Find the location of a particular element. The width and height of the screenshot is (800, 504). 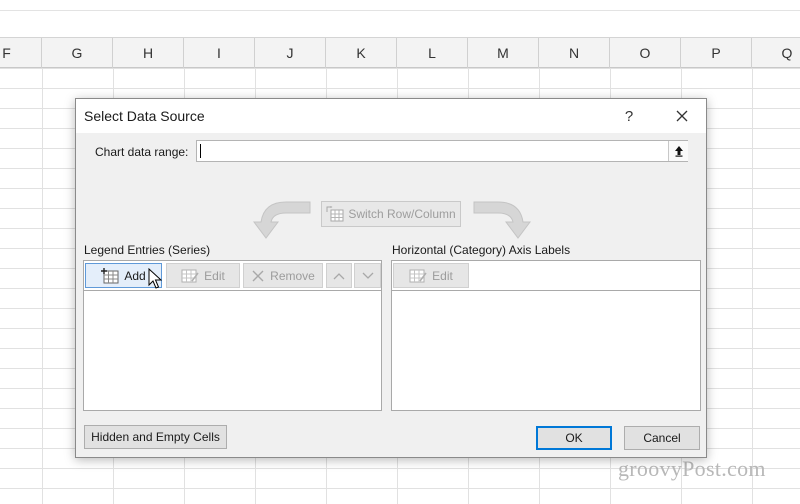

close-icon is located at coordinates (682, 116).